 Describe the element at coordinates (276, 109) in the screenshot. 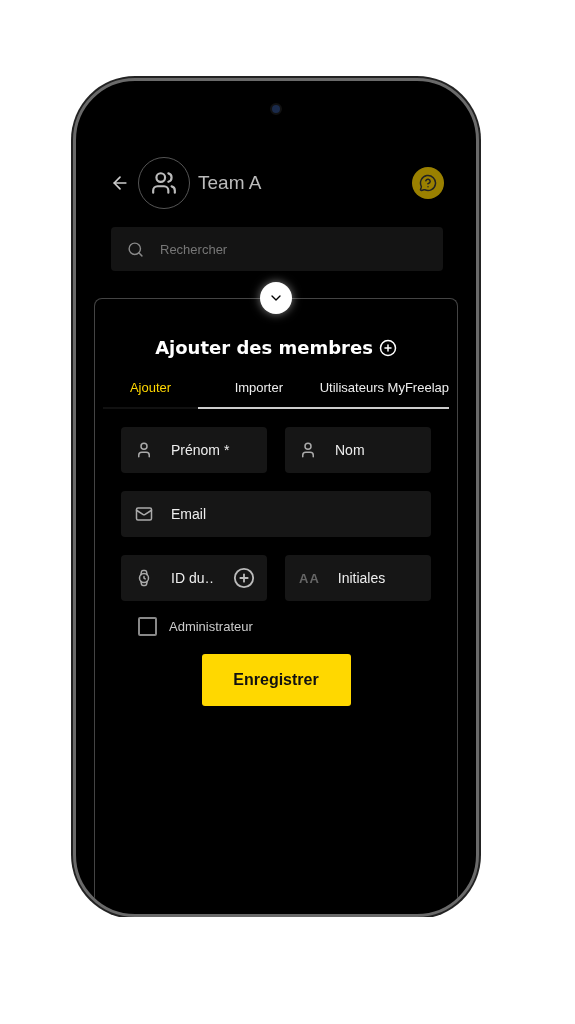

I see `camera-icon` at that location.